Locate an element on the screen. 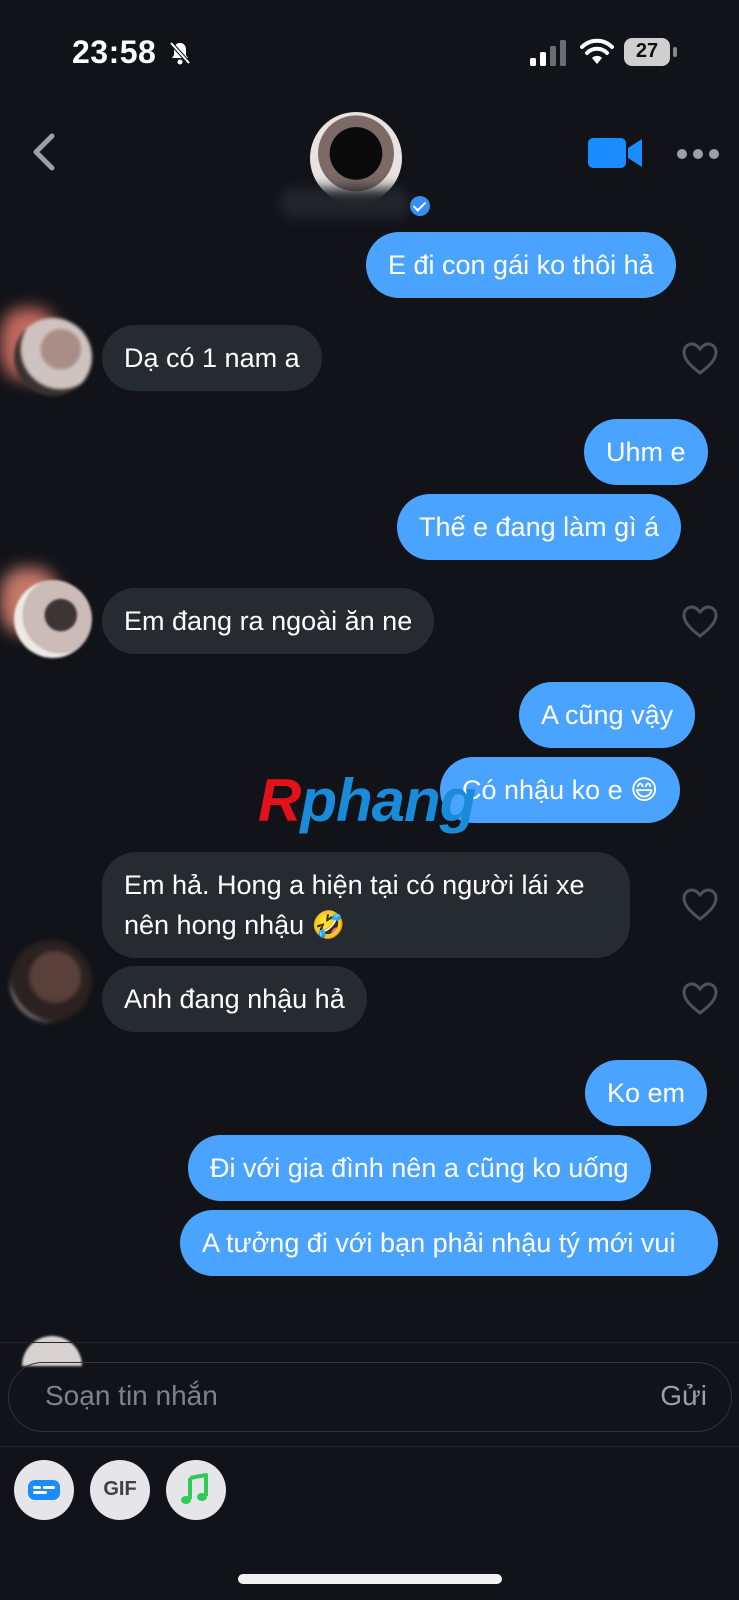 The height and width of the screenshot is (1600, 739). status-time: 23:58 is located at coordinates (114, 52).